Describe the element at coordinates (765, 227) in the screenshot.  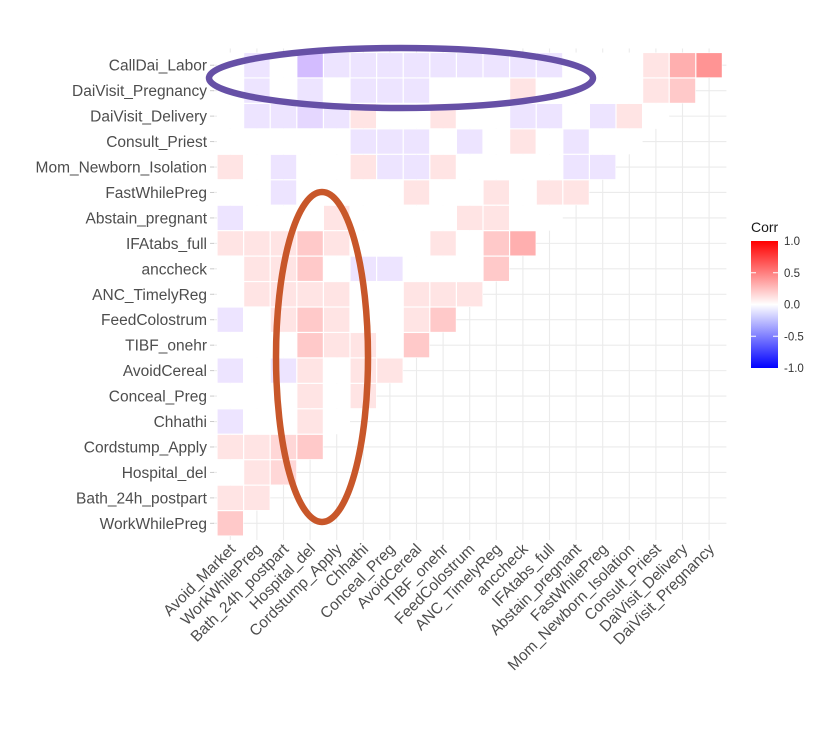
I see `legend-title: Corr` at that location.